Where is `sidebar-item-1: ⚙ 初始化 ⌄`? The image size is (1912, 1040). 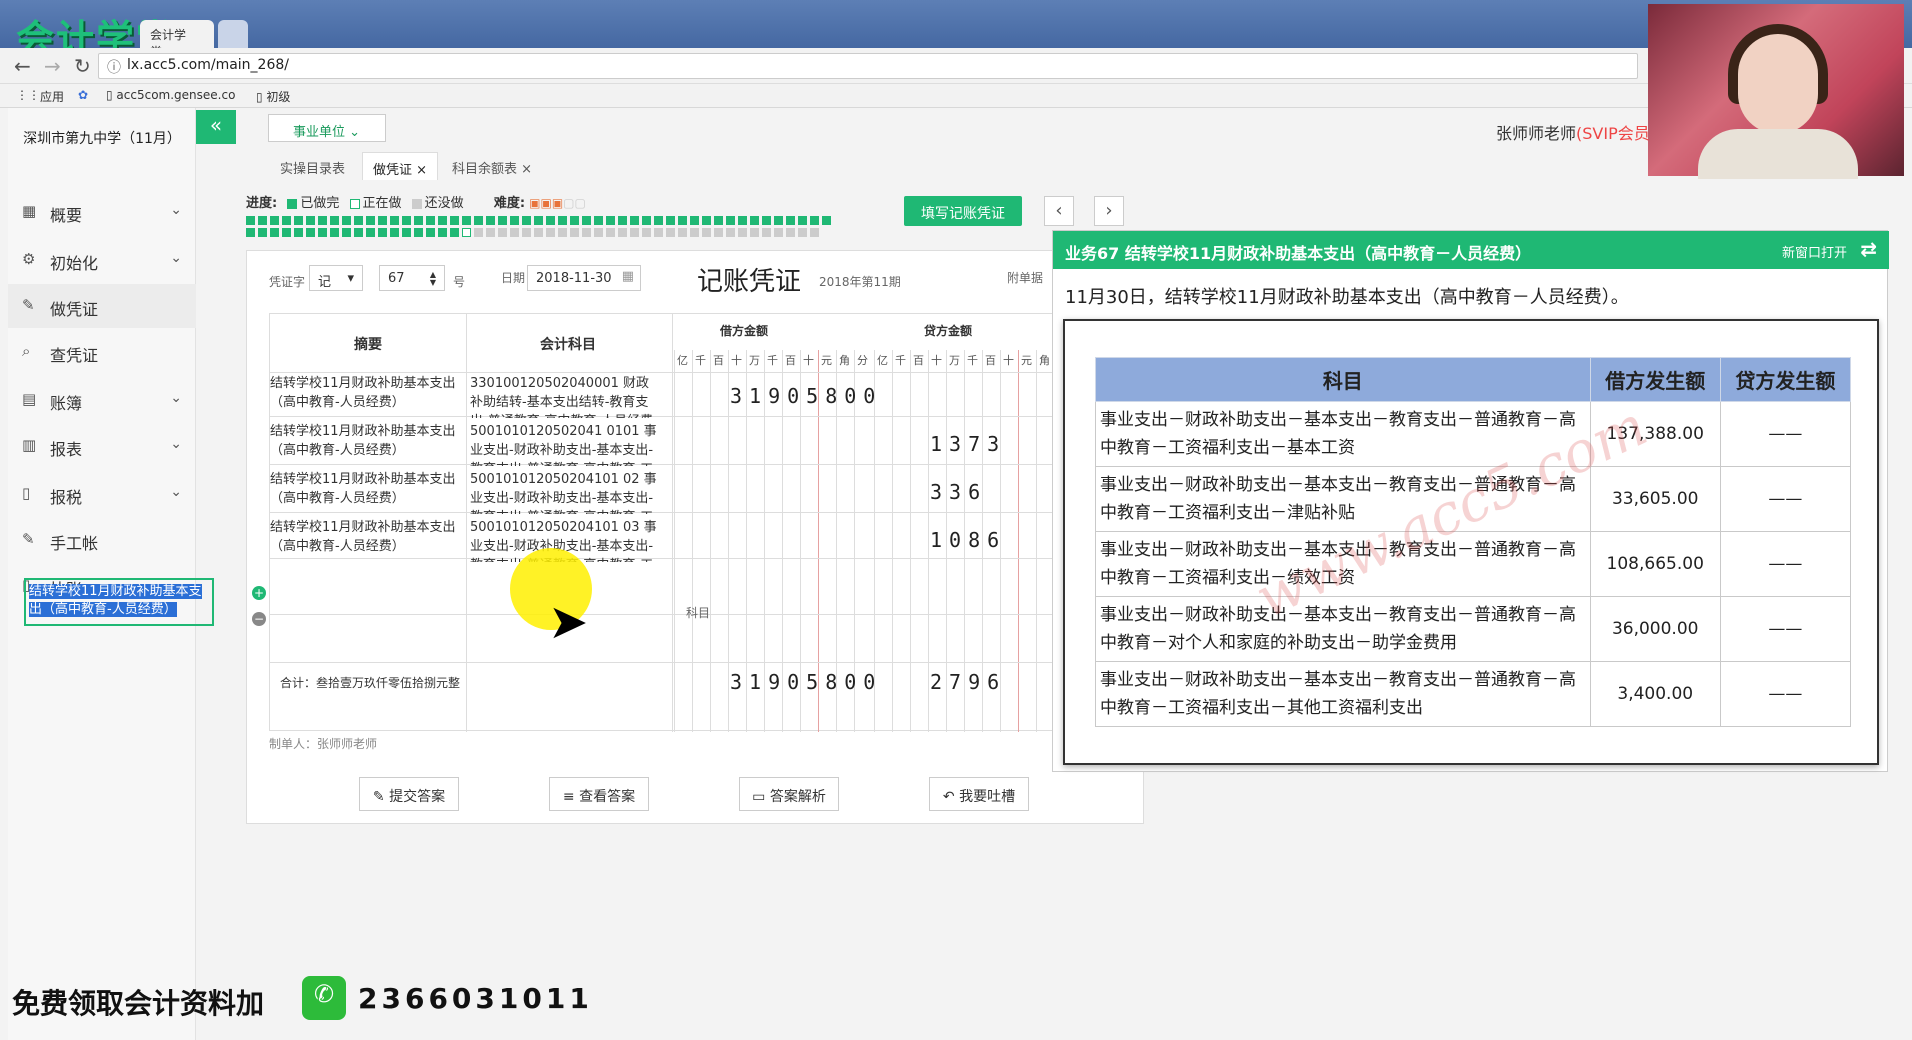 sidebar-item-1: ⚙ 初始化 ⌄ is located at coordinates (102, 260).